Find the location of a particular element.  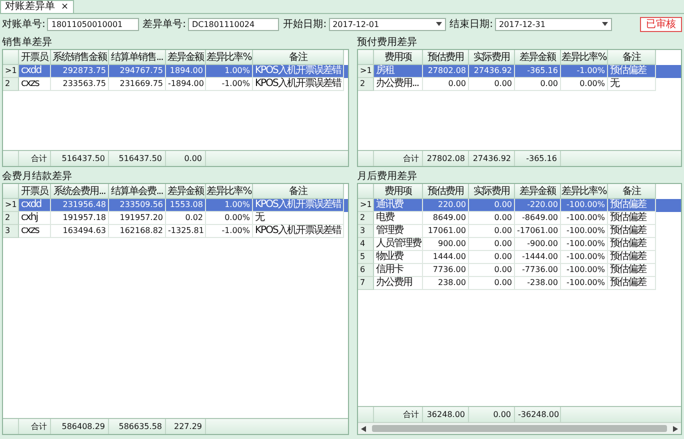

table-row: 6 信用卡 7736.00 0.00 -7736.00 -100.00% 预估偏差 is located at coordinates (519, 270).